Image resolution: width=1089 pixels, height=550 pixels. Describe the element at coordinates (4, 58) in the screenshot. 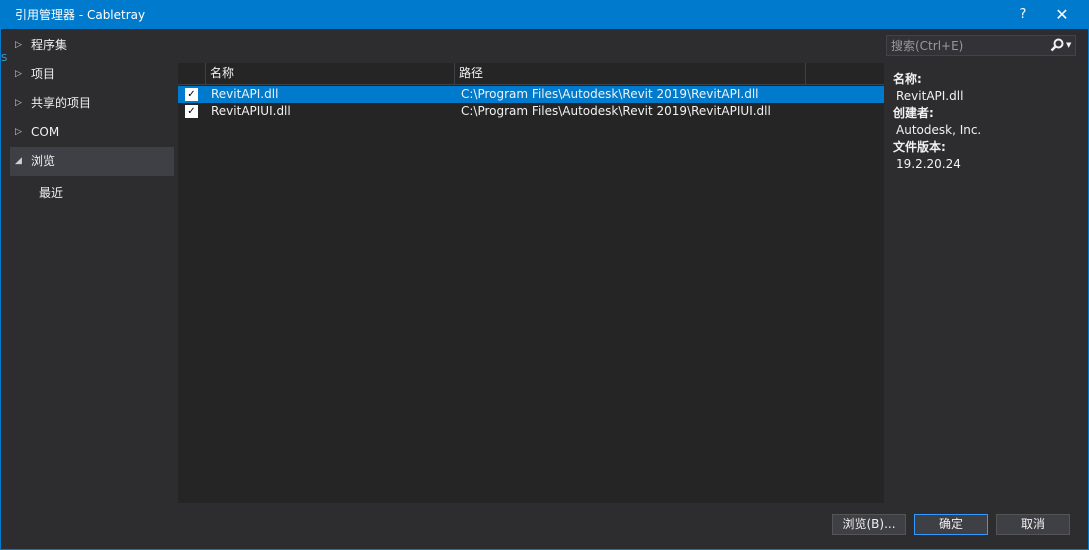

I see `edge-mark: S` at that location.